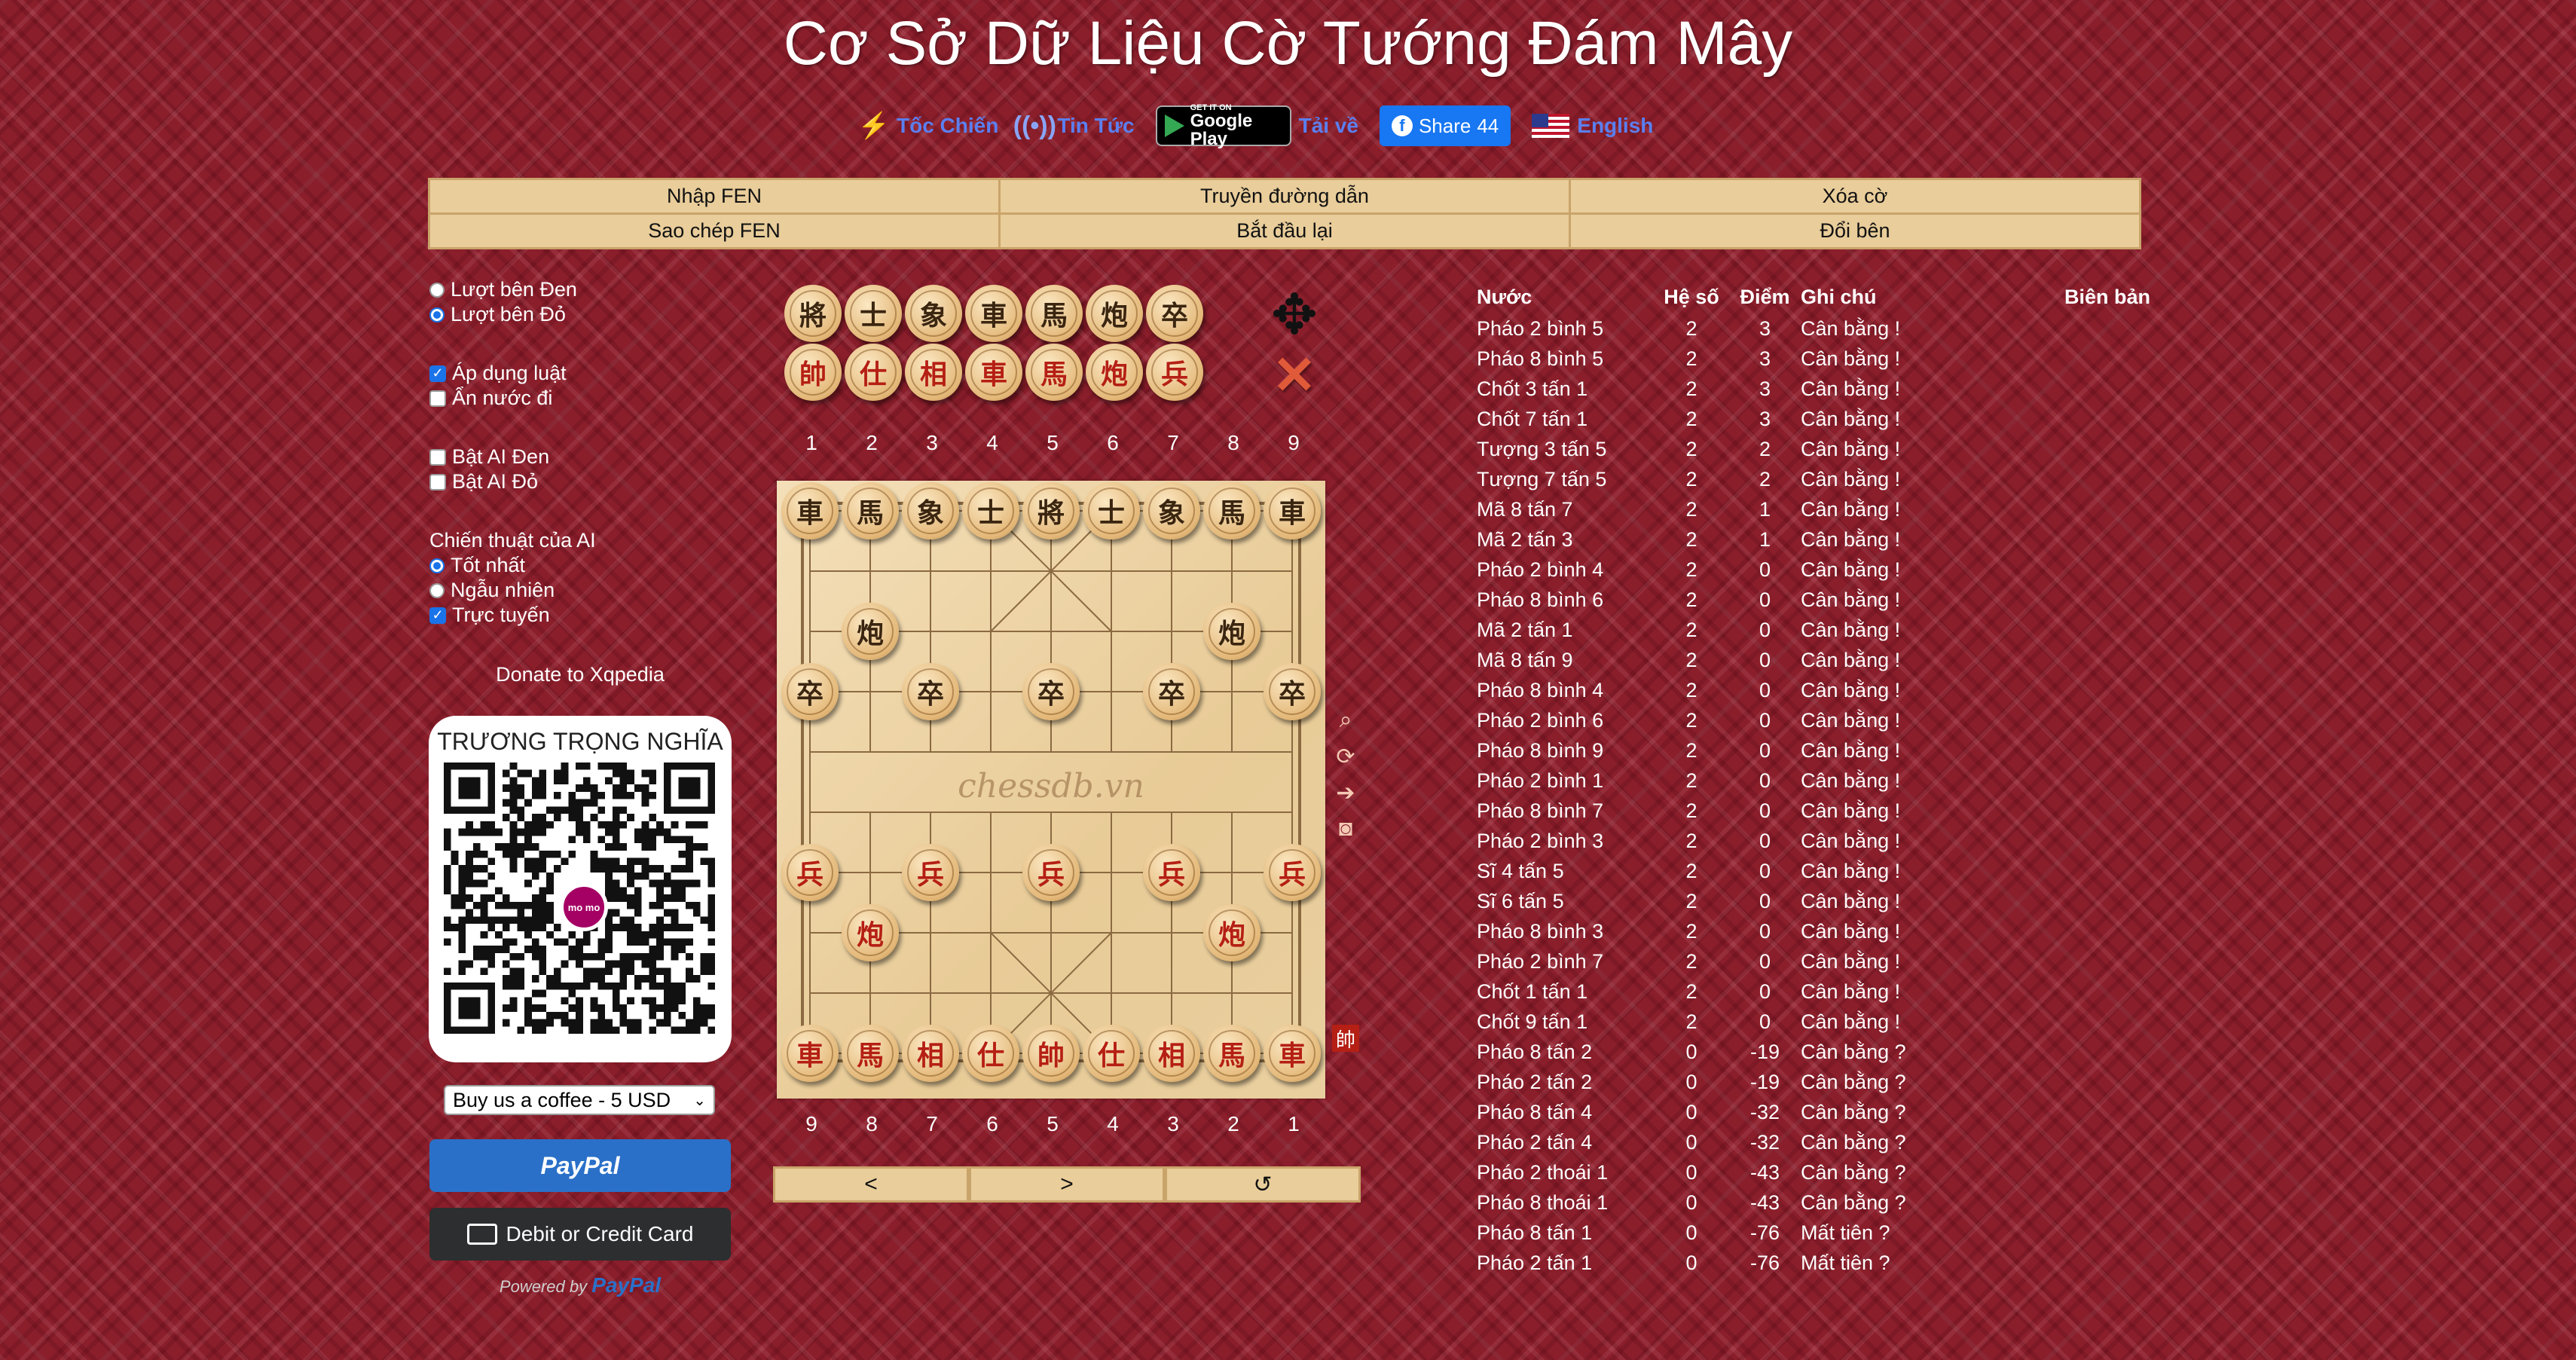 The width and height of the screenshot is (2576, 1360). Describe the element at coordinates (1813, 1142) in the screenshot. I see `move-row: Pháo 2 tấn 4 0 -32 Cân bằng ?` at that location.